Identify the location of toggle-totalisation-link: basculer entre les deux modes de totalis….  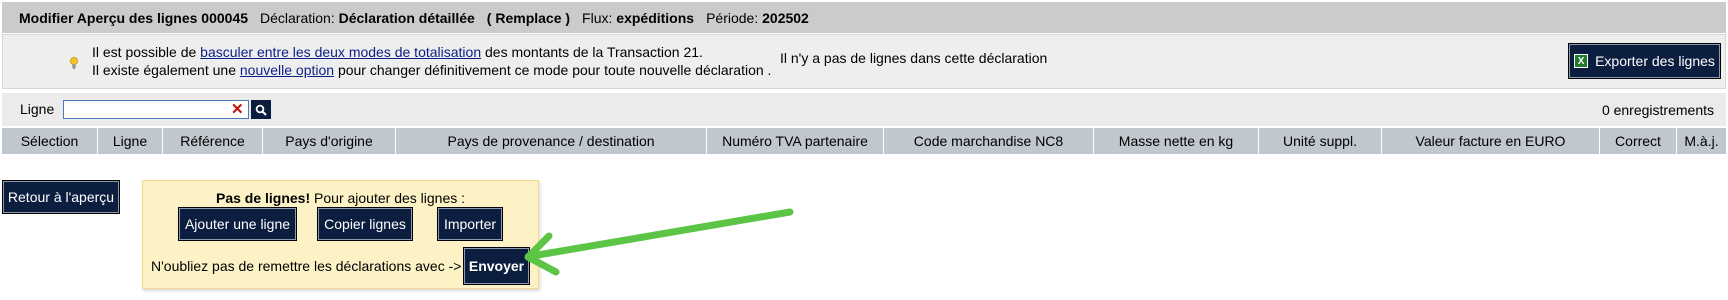
(340, 52).